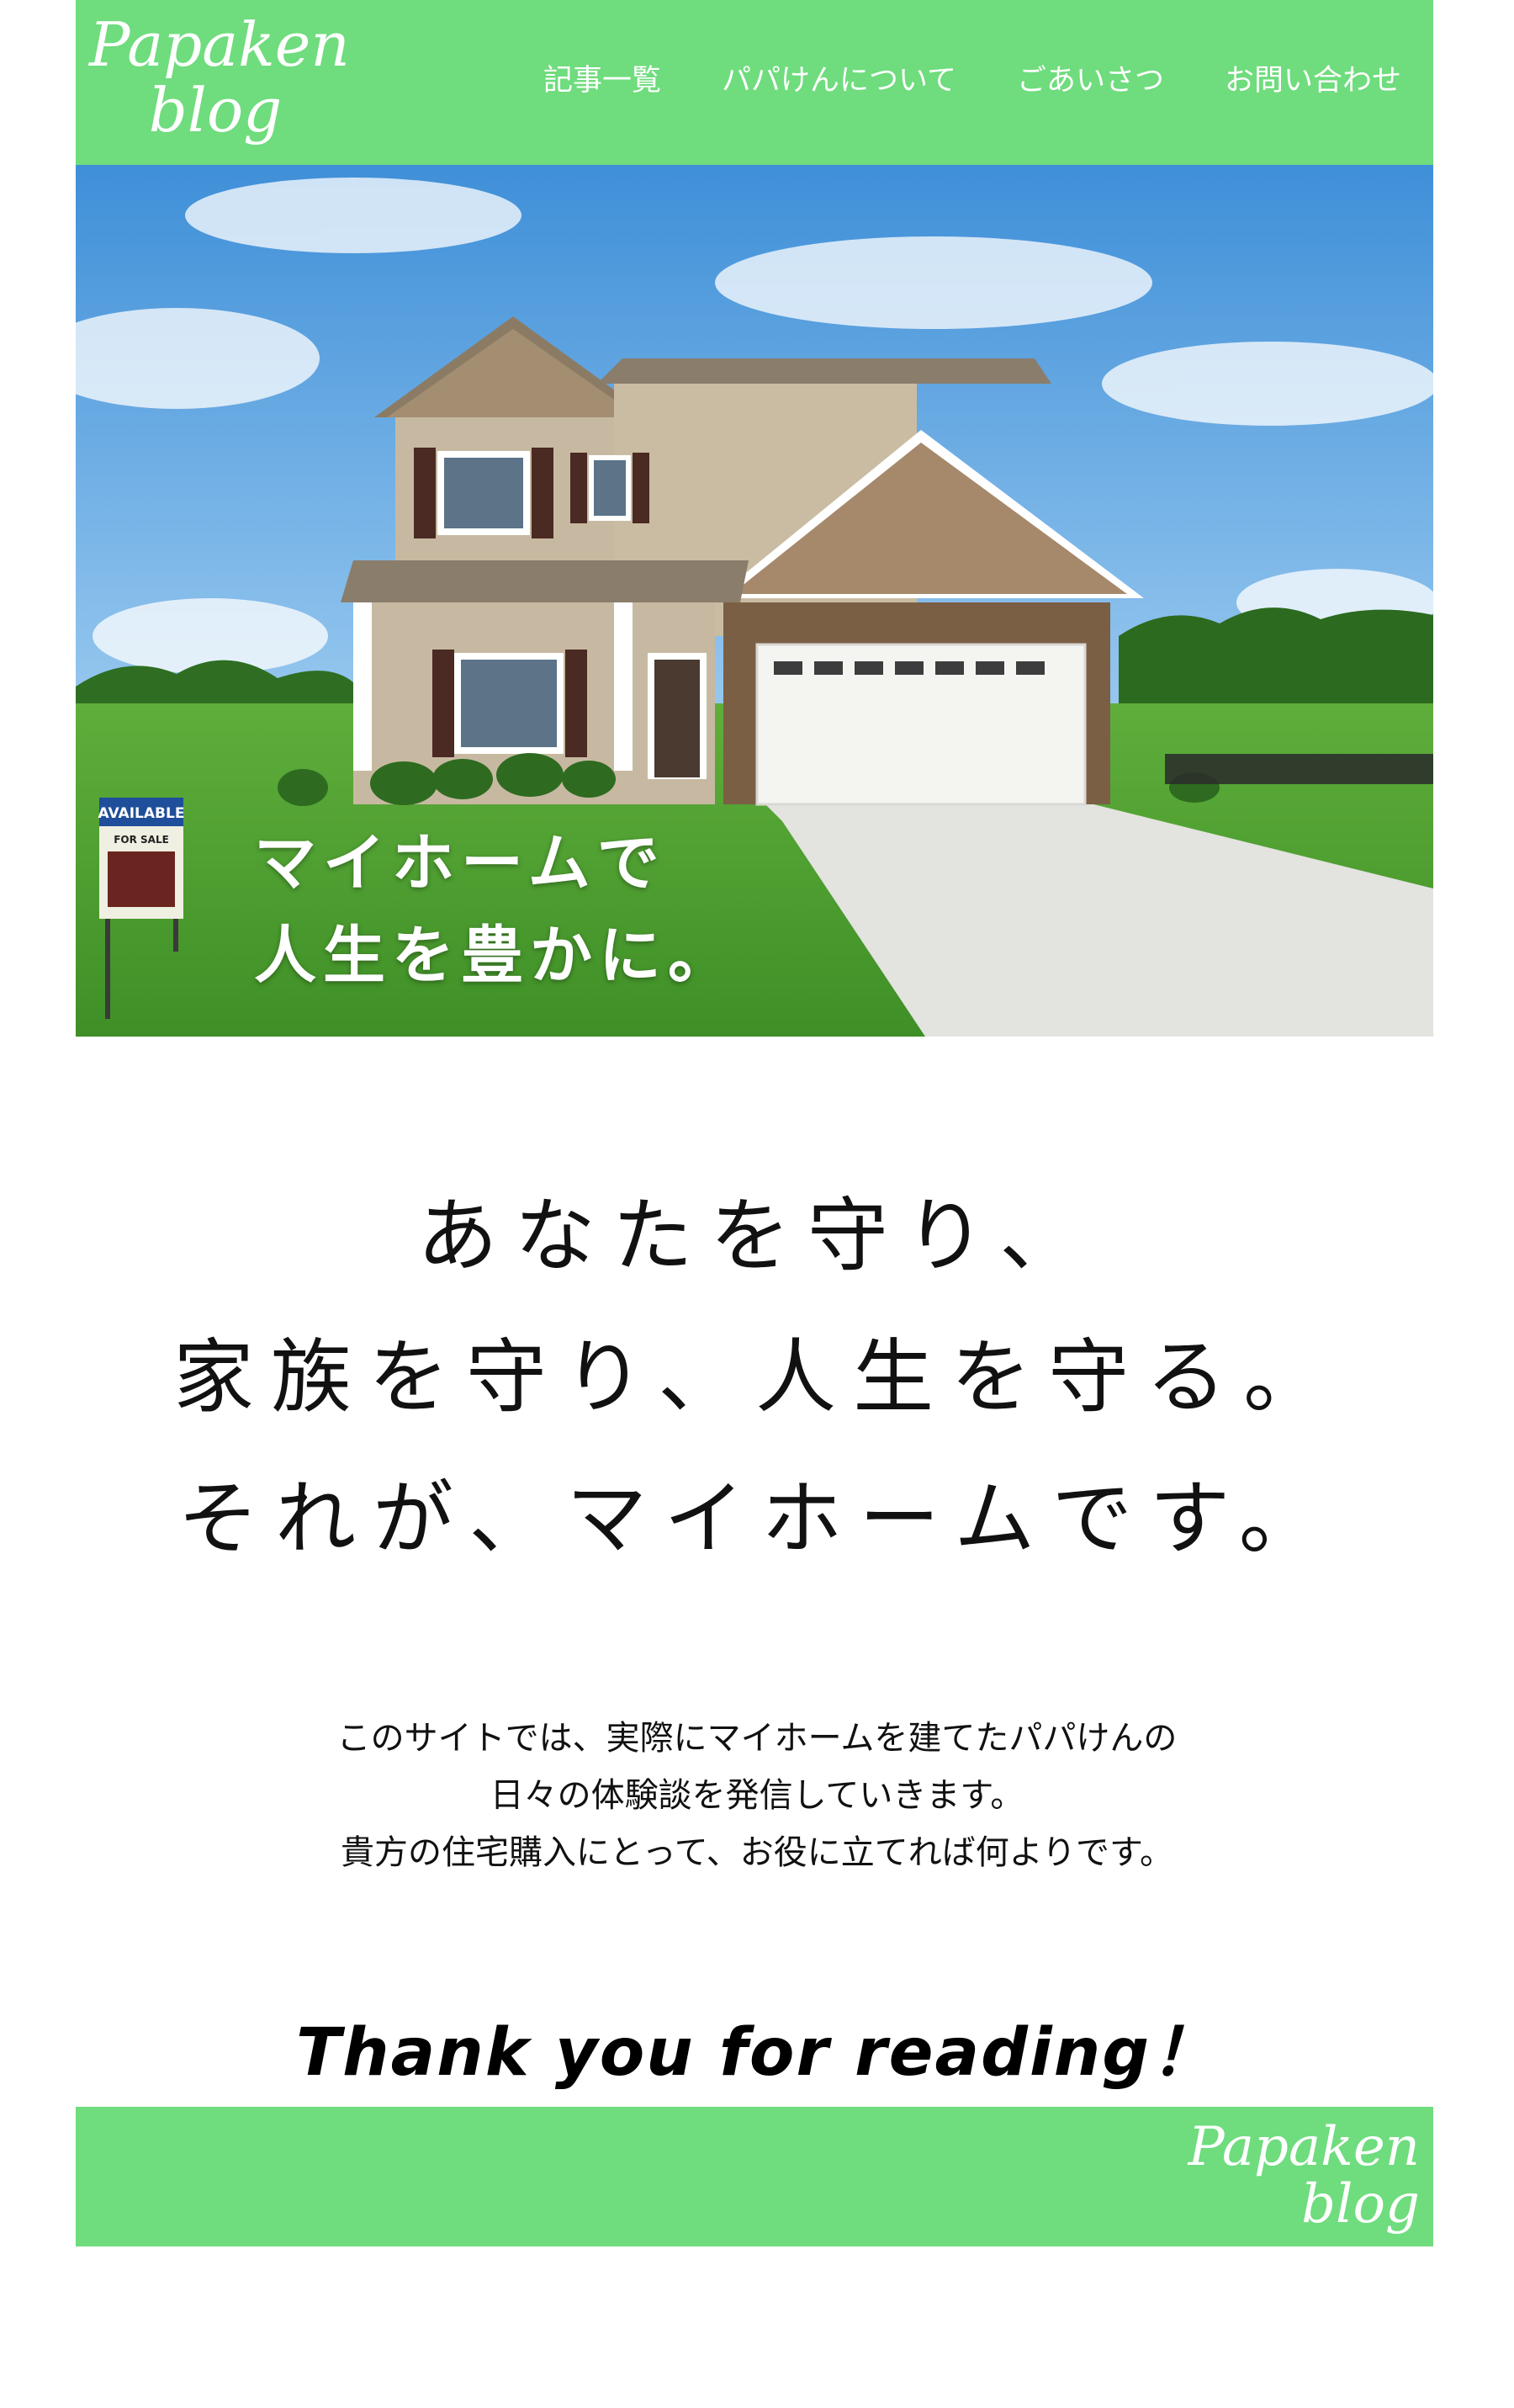 The width and height of the screenshot is (1514, 2408). Describe the element at coordinates (755, 2176) in the screenshot. I see `site-footer: Papaken blog` at that location.